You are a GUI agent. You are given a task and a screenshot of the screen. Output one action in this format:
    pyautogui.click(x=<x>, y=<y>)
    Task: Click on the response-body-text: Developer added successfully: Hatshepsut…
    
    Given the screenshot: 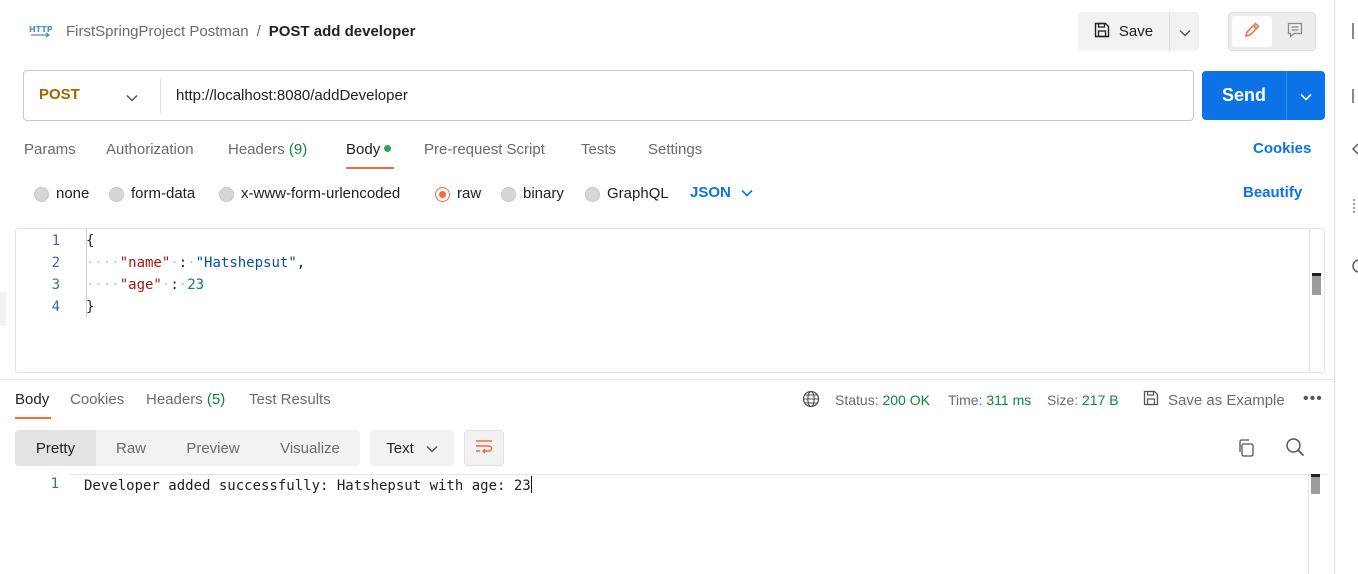 What is the action you would take?
    pyautogui.click(x=308, y=485)
    